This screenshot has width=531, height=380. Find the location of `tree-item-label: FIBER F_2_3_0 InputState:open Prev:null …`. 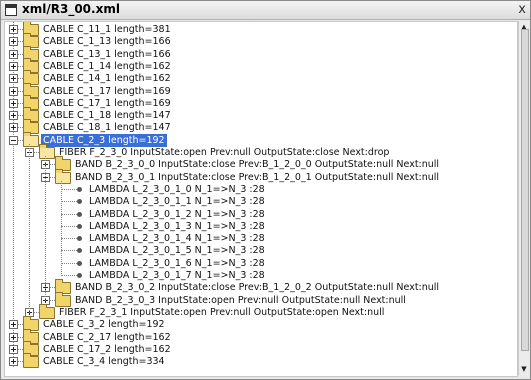

tree-item-label: FIBER F_2_3_0 InputState:open Prev:null … is located at coordinates (224, 152).